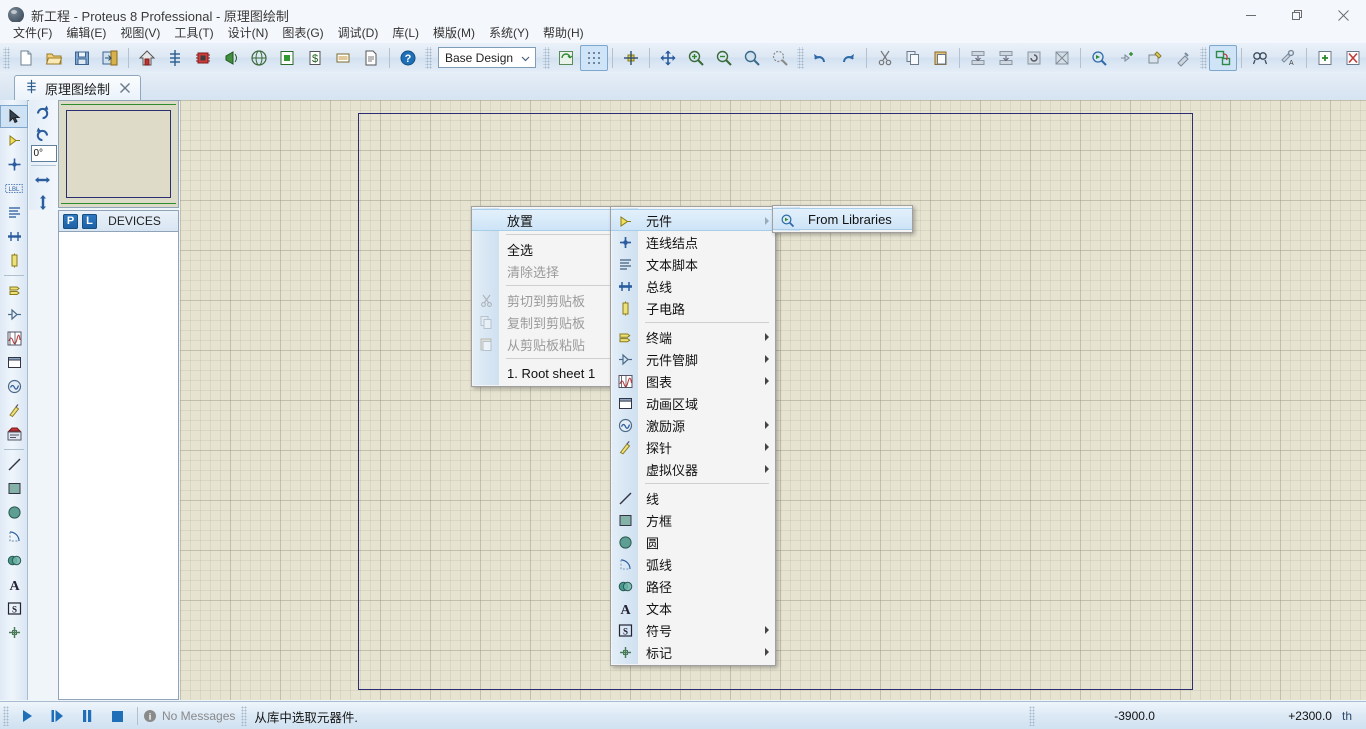 The image size is (1366, 729). Describe the element at coordinates (693, 586) in the screenshot. I see `sm-path: 路径` at that location.